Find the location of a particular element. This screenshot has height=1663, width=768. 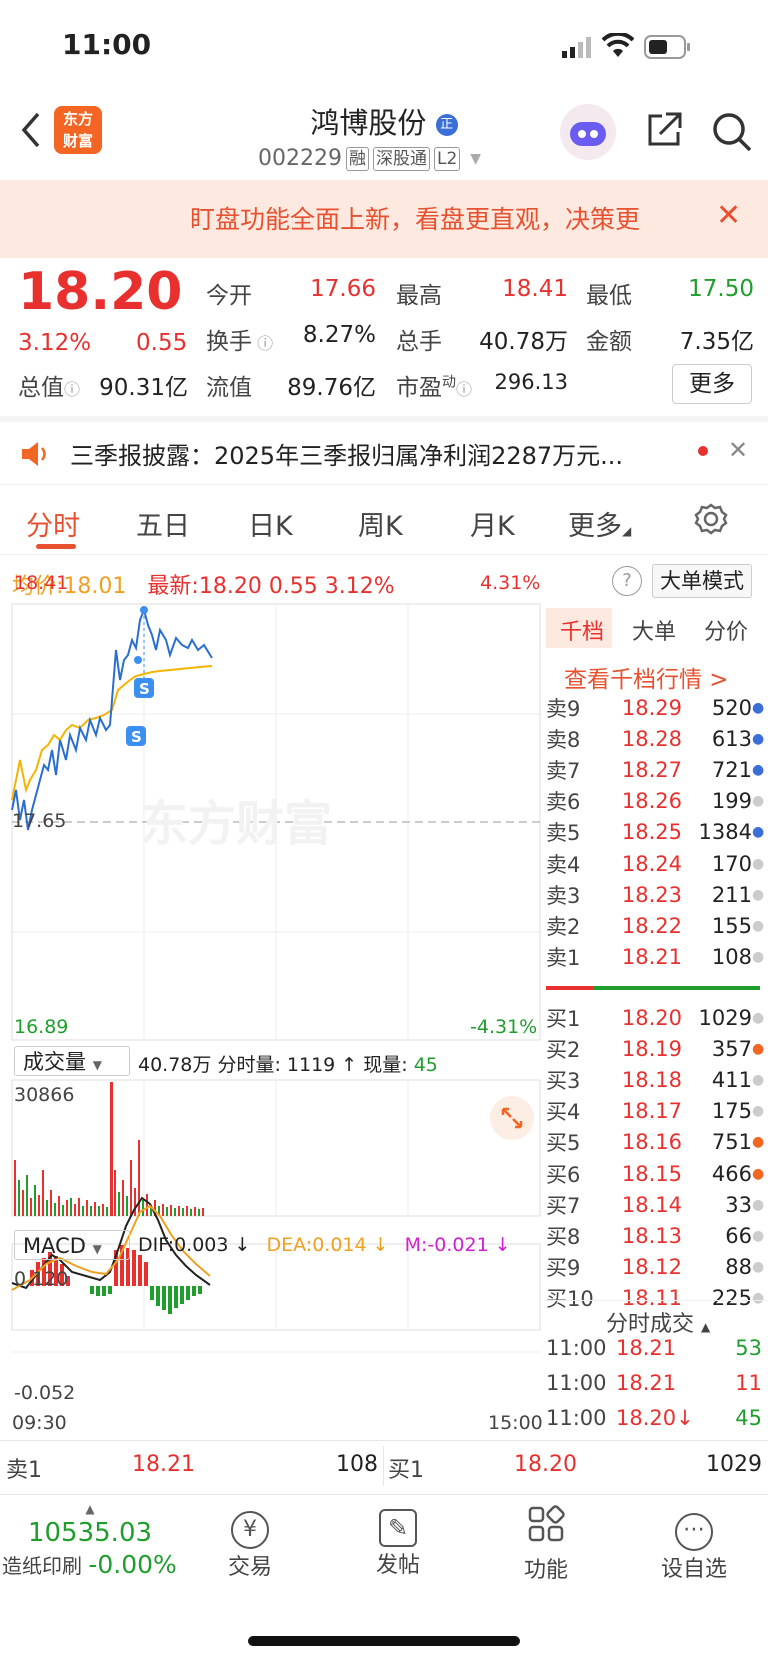

ticks-title: 分时成交 ▲ is located at coordinates (658, 1322).